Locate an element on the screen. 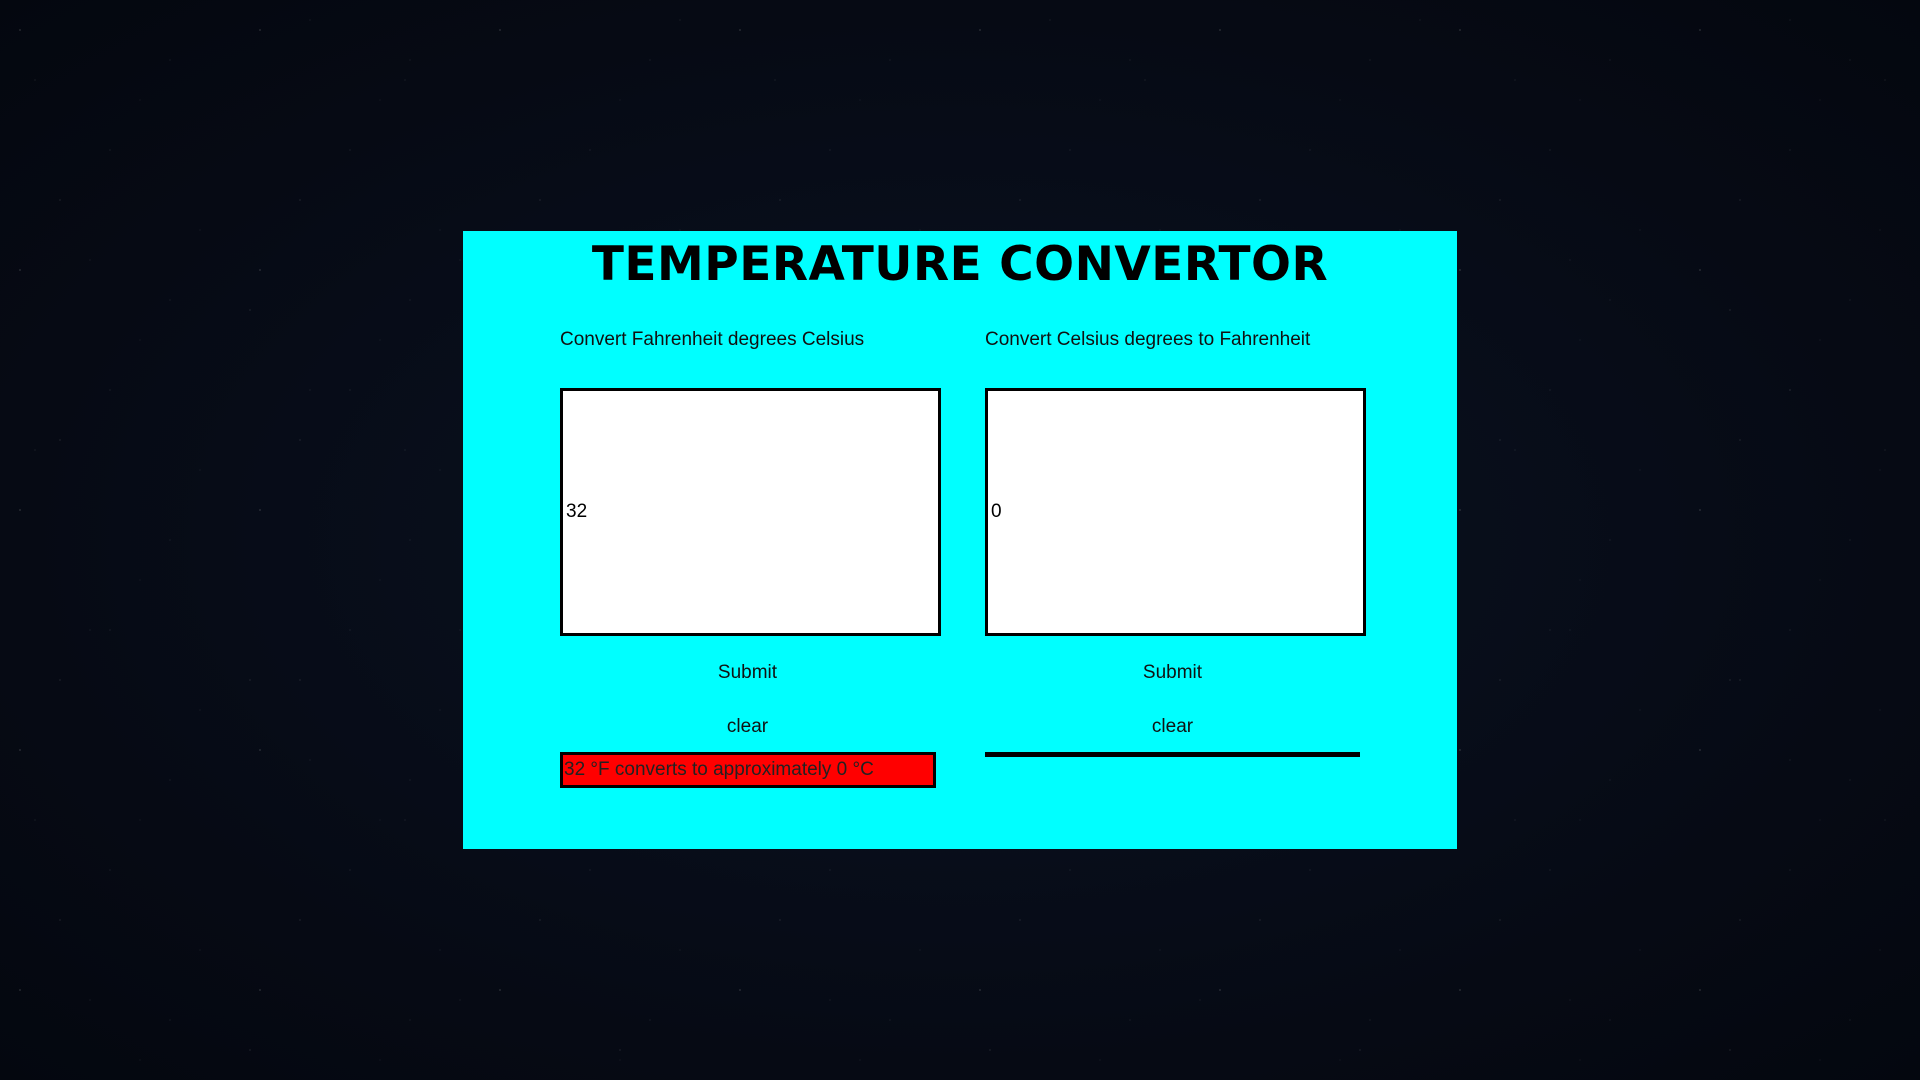  fahrenheit-input is located at coordinates (750, 512).